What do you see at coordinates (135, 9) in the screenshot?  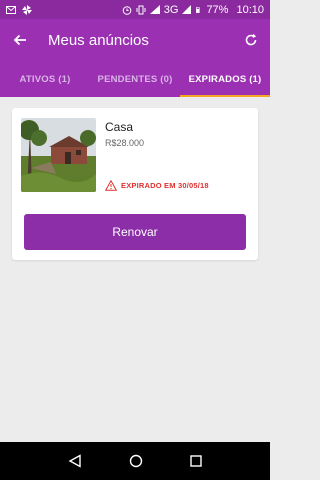 I see `status-bar: 3G 77% 10:10` at bounding box center [135, 9].